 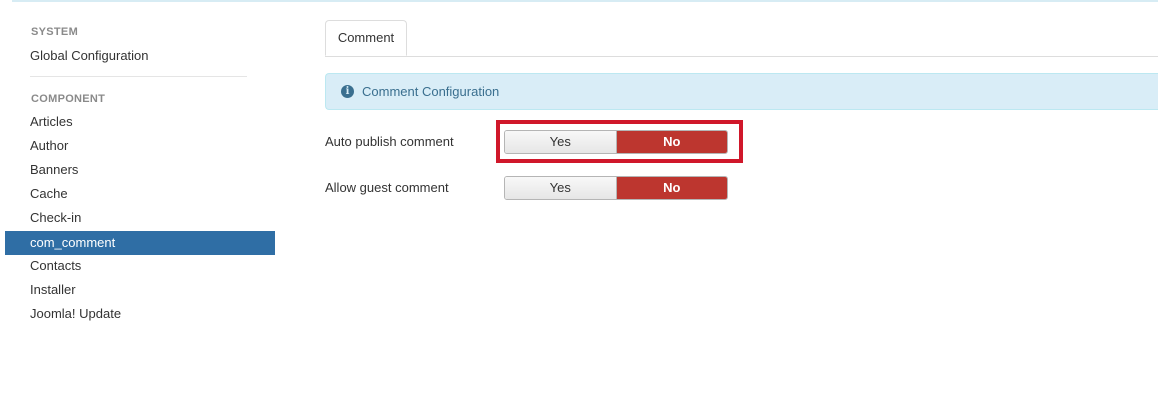 I want to click on sidebar-item-installer: Installer, so click(x=140, y=290).